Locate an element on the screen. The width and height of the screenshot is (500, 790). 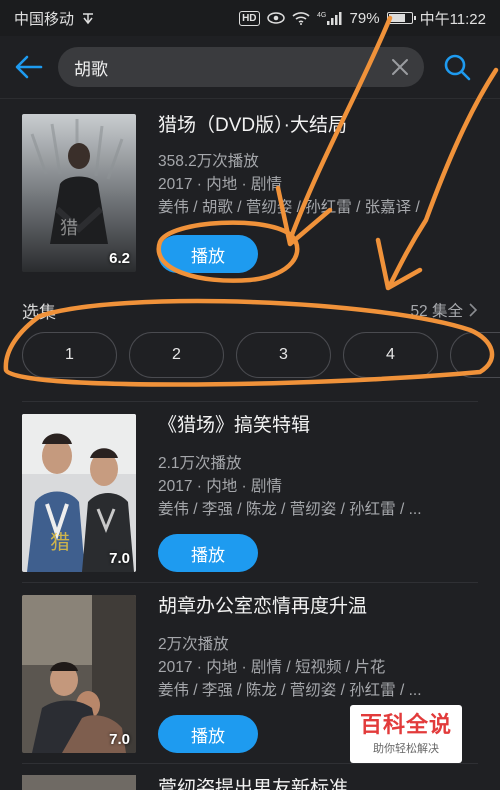
result-info: 菅纫姿提出男友新标准 is located at coordinates (318, 782).